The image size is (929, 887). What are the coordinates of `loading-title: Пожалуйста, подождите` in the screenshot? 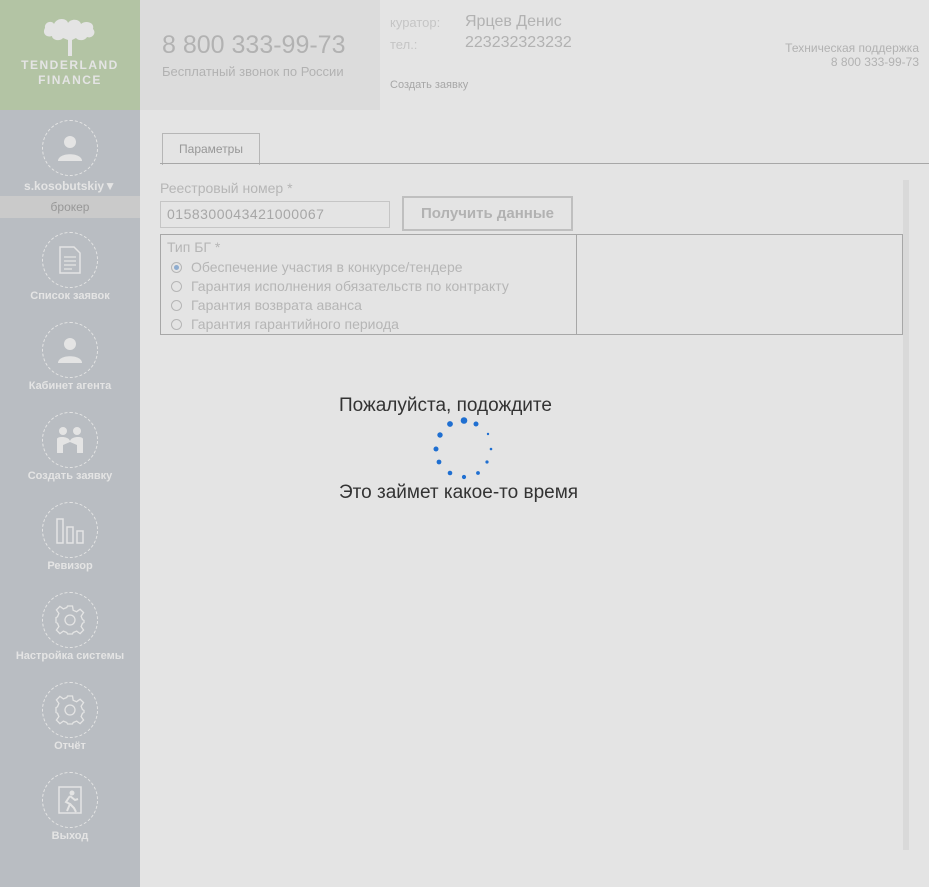 It's located at (445, 405).